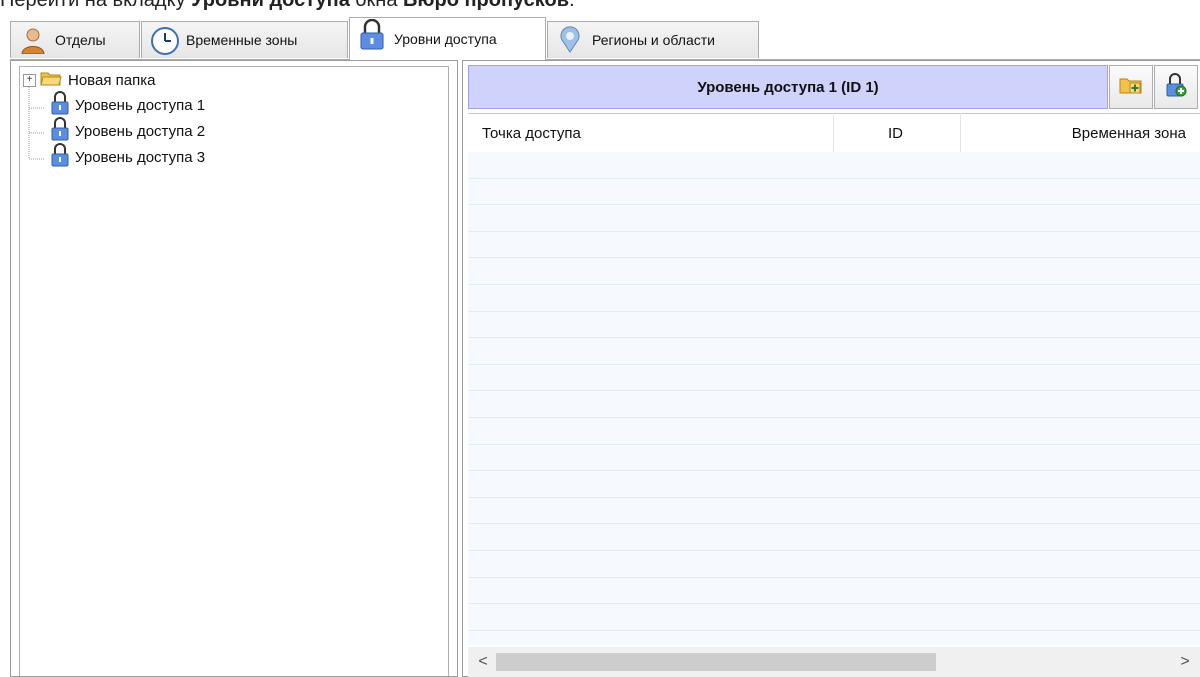 This screenshot has height=677, width=1200. What do you see at coordinates (164, 40) in the screenshot?
I see `clock-icon` at bounding box center [164, 40].